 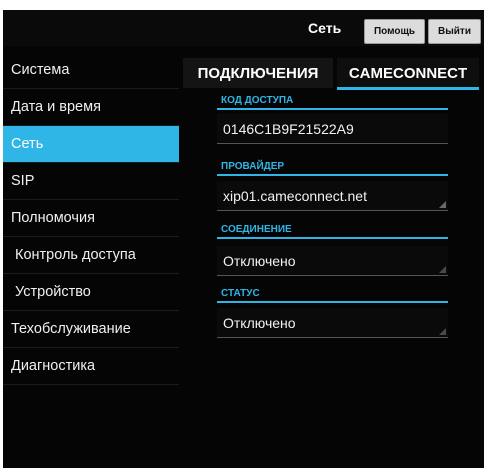 I want to click on sidebar-item-system: Система, so click(x=91, y=70).